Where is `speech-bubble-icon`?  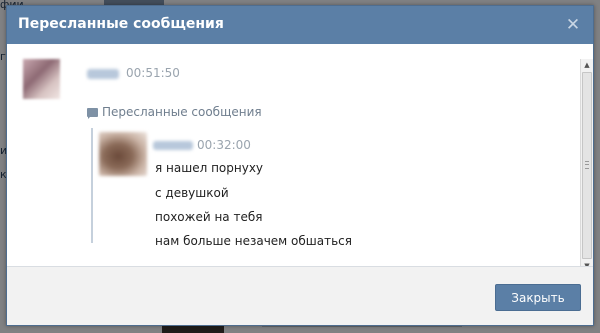
speech-bubble-icon is located at coordinates (92, 113).